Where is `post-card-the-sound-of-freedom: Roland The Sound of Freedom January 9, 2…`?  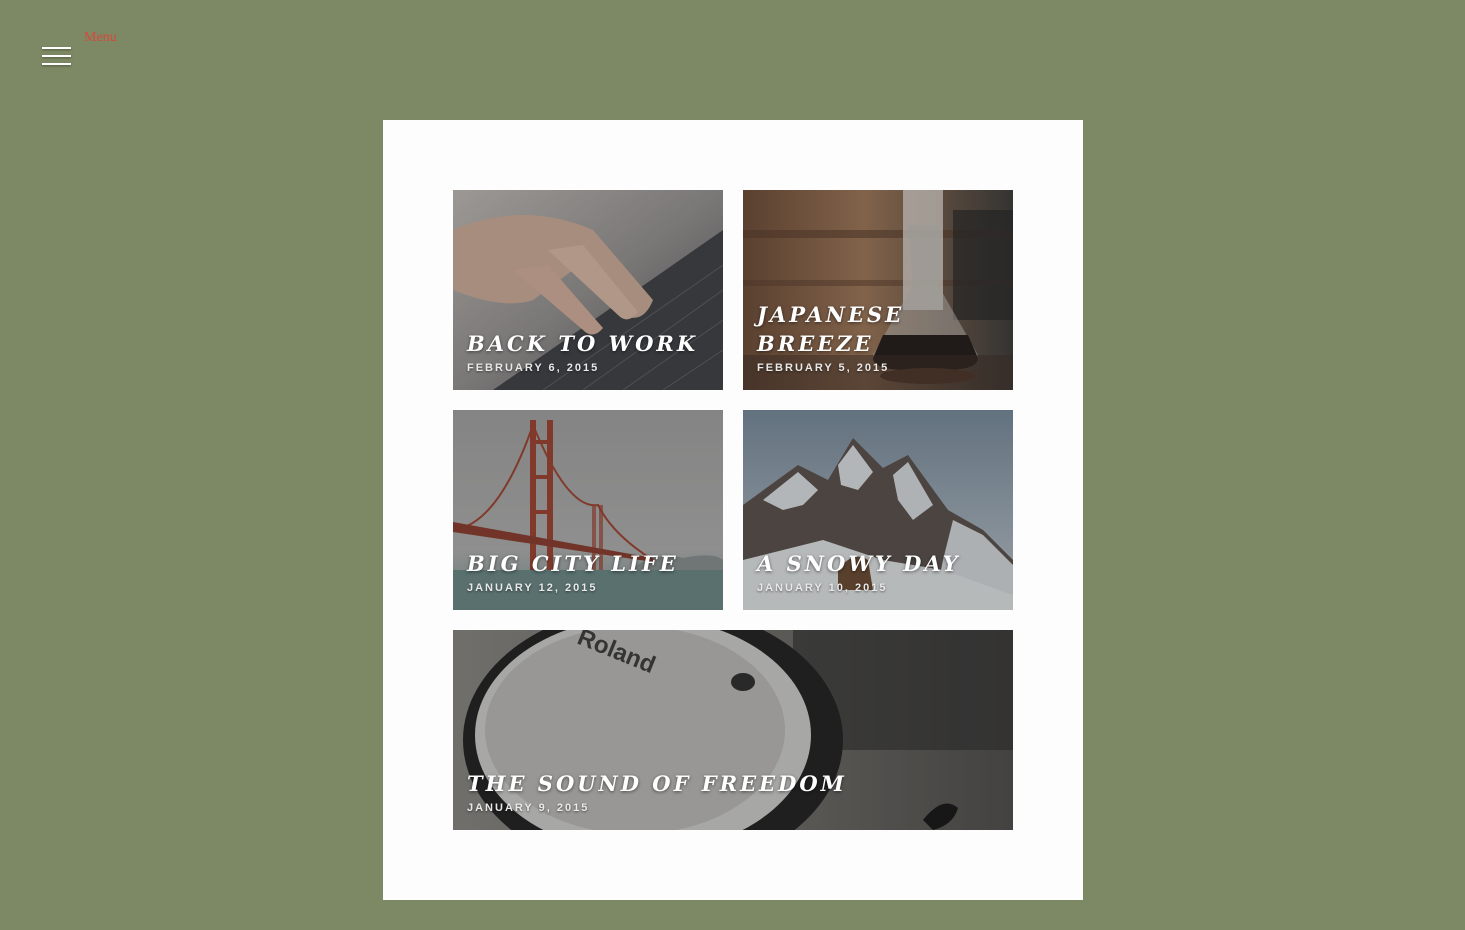
post-card-the-sound-of-freedom: Roland The Sound of Freedom January 9, 2… is located at coordinates (733, 730).